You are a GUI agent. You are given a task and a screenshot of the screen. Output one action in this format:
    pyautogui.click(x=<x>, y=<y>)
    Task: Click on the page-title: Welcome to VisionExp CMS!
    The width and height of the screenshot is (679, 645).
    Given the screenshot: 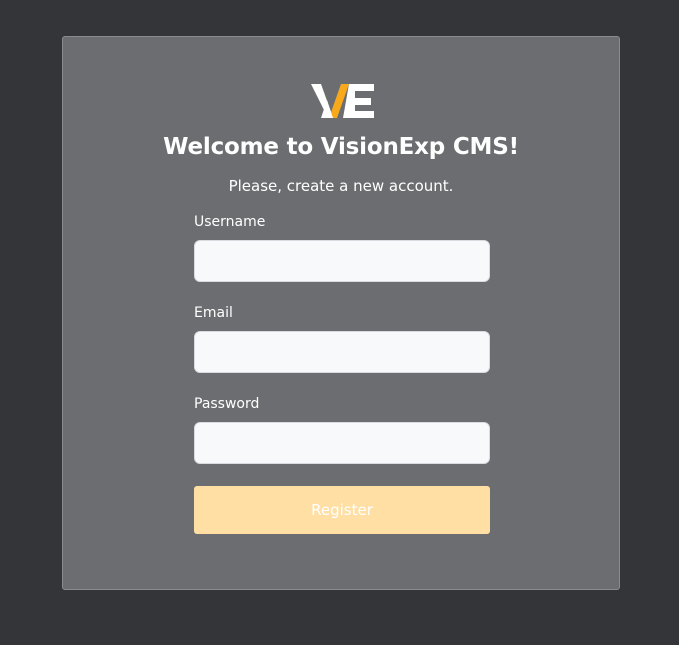 What is the action you would take?
    pyautogui.click(x=341, y=147)
    